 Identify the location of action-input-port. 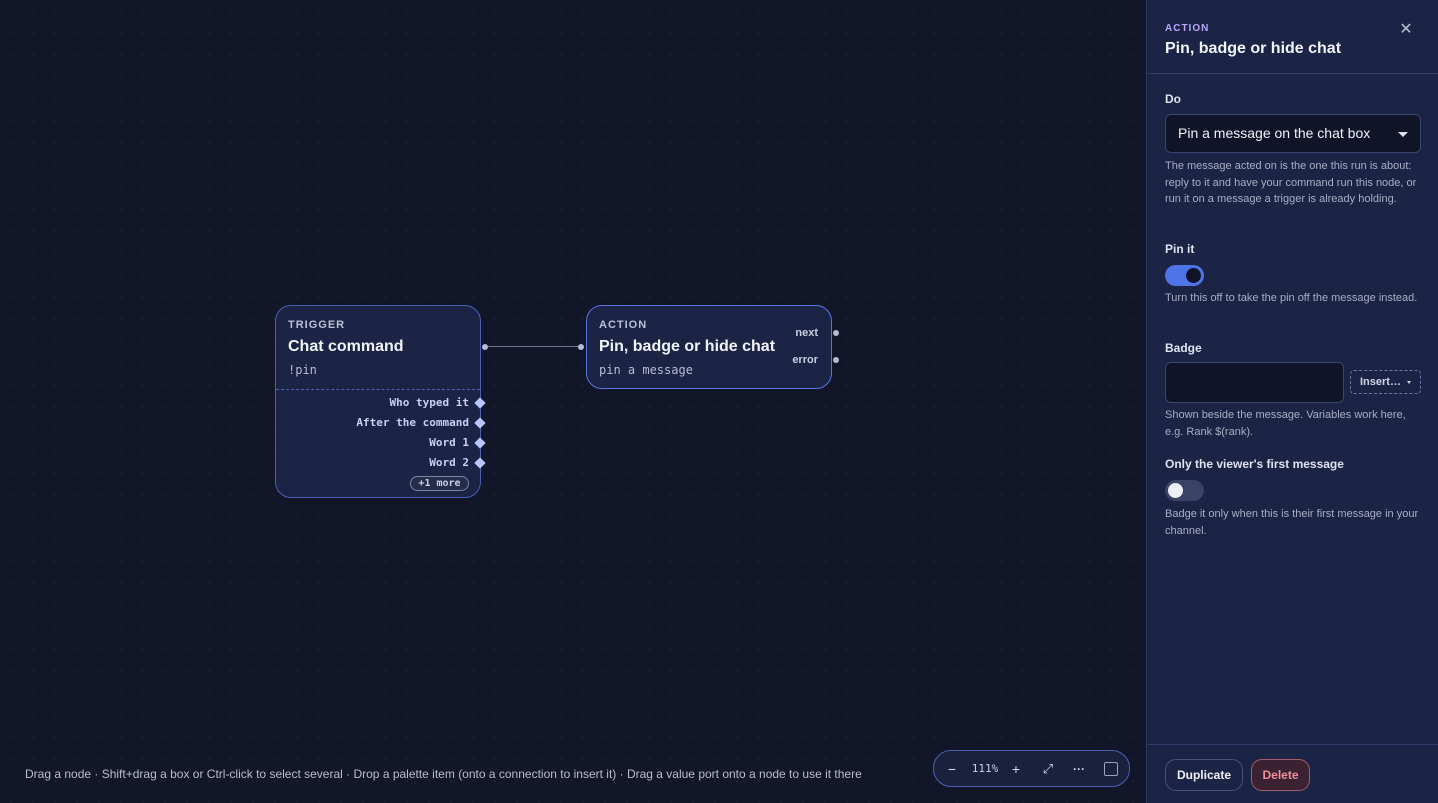
(581, 347).